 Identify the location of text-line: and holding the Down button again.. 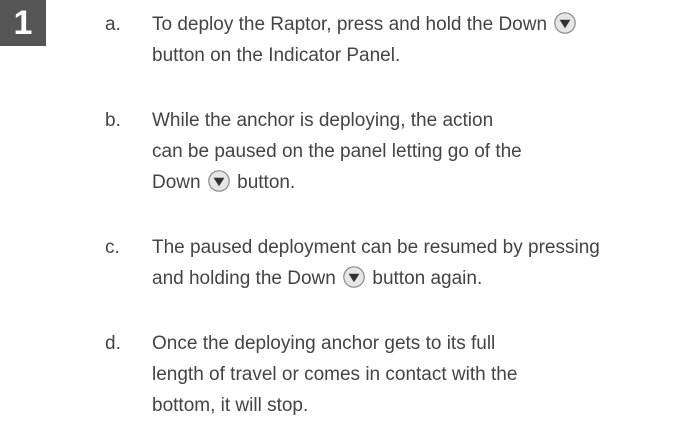
(419, 278).